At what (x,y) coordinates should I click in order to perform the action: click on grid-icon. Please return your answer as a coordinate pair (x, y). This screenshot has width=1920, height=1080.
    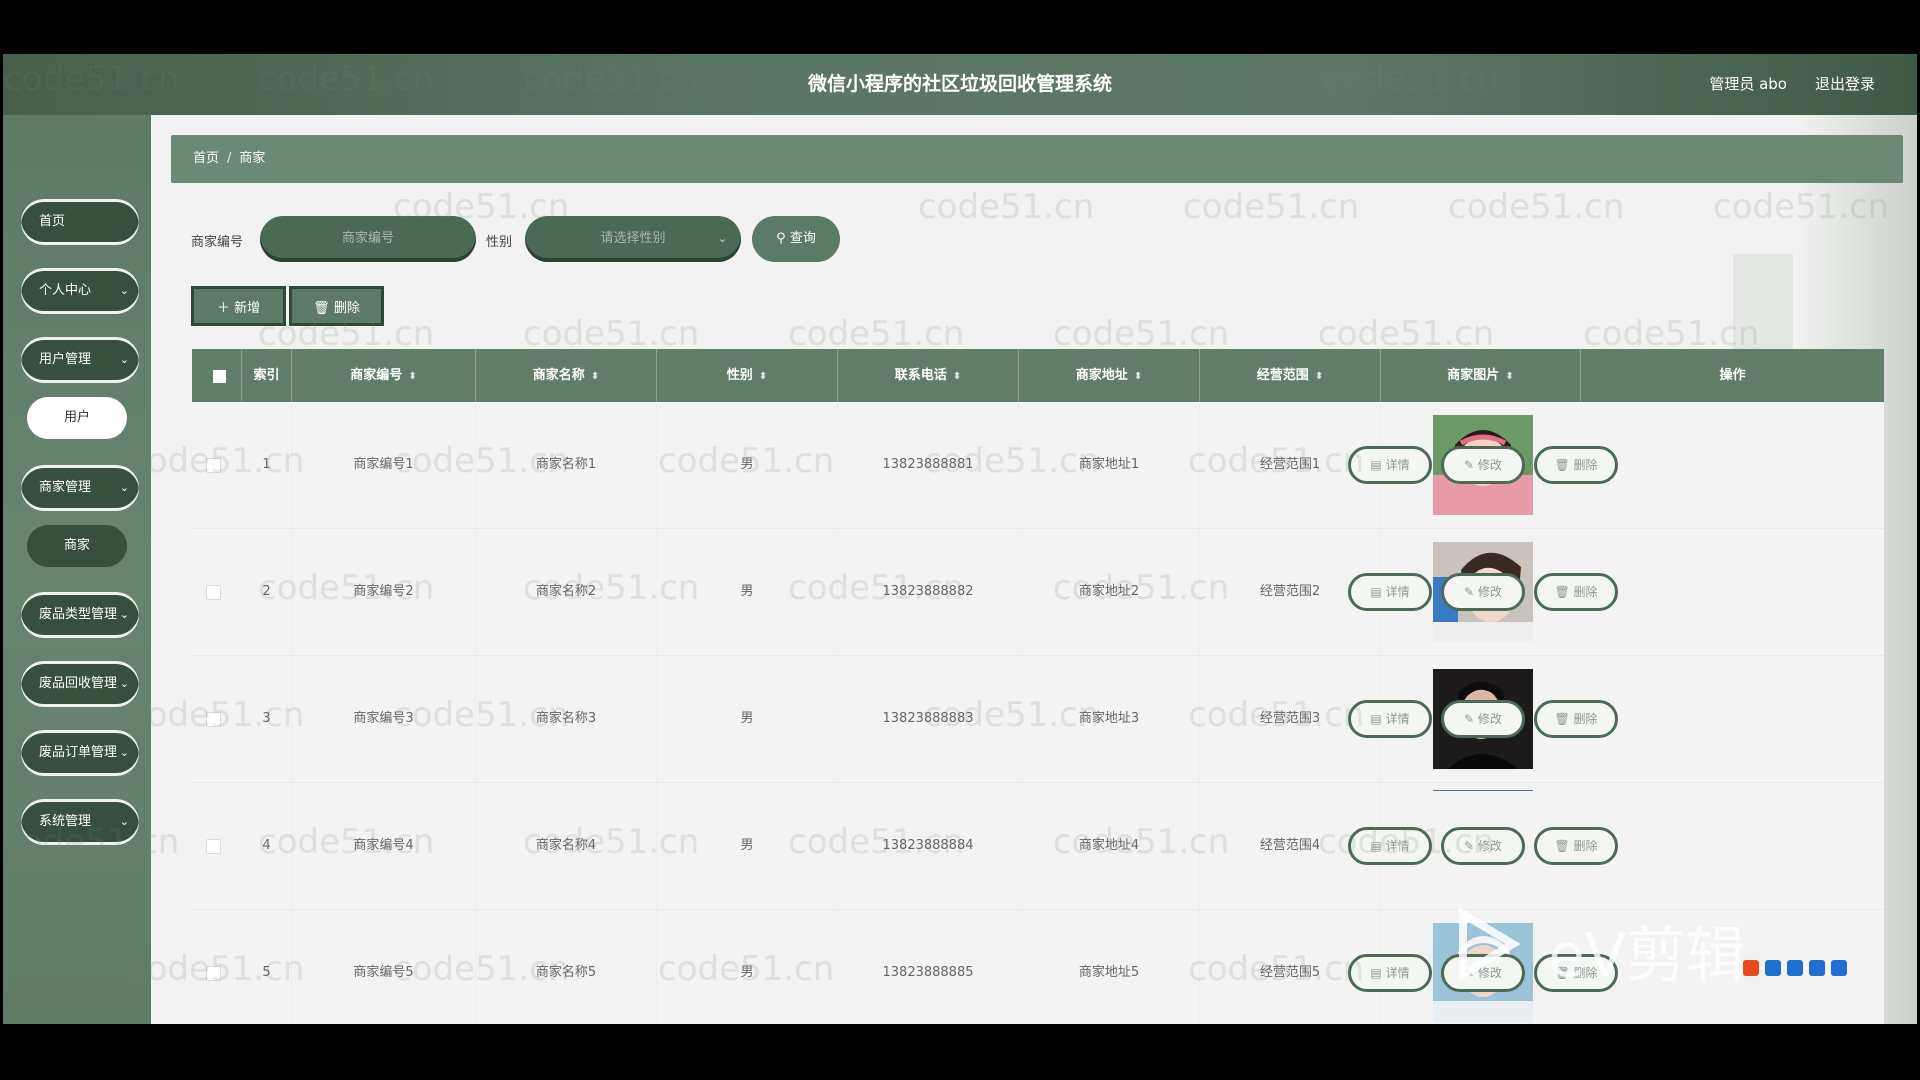
    Looking at the image, I should click on (1839, 967).